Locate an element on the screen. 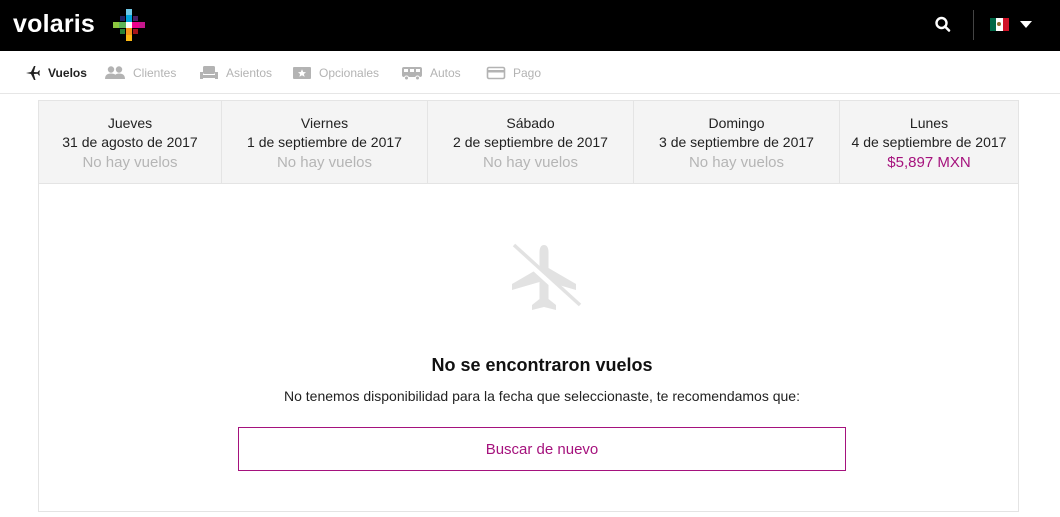  date-day: Lunes is located at coordinates (929, 123).